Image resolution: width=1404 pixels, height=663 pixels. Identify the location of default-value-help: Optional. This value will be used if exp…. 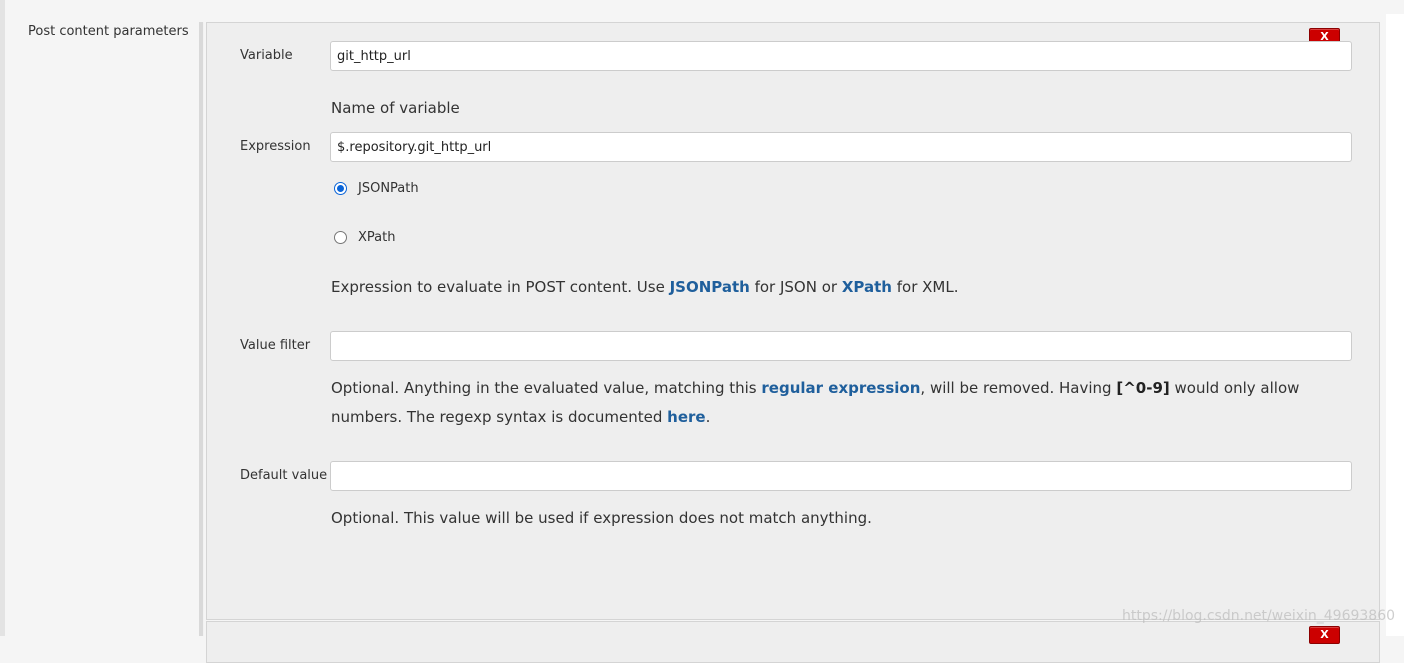
(601, 518).